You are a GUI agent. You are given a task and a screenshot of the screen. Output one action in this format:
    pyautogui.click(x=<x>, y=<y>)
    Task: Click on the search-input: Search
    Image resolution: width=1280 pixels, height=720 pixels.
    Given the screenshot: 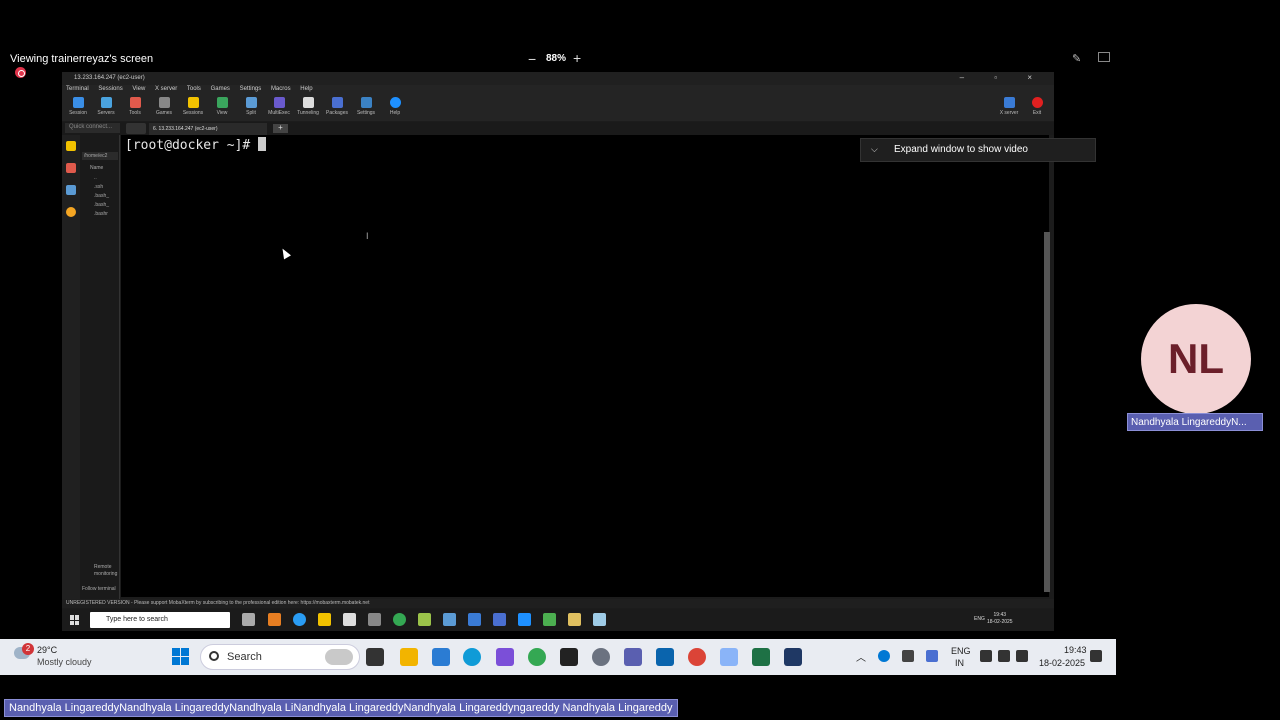 What is the action you would take?
    pyautogui.click(x=280, y=657)
    